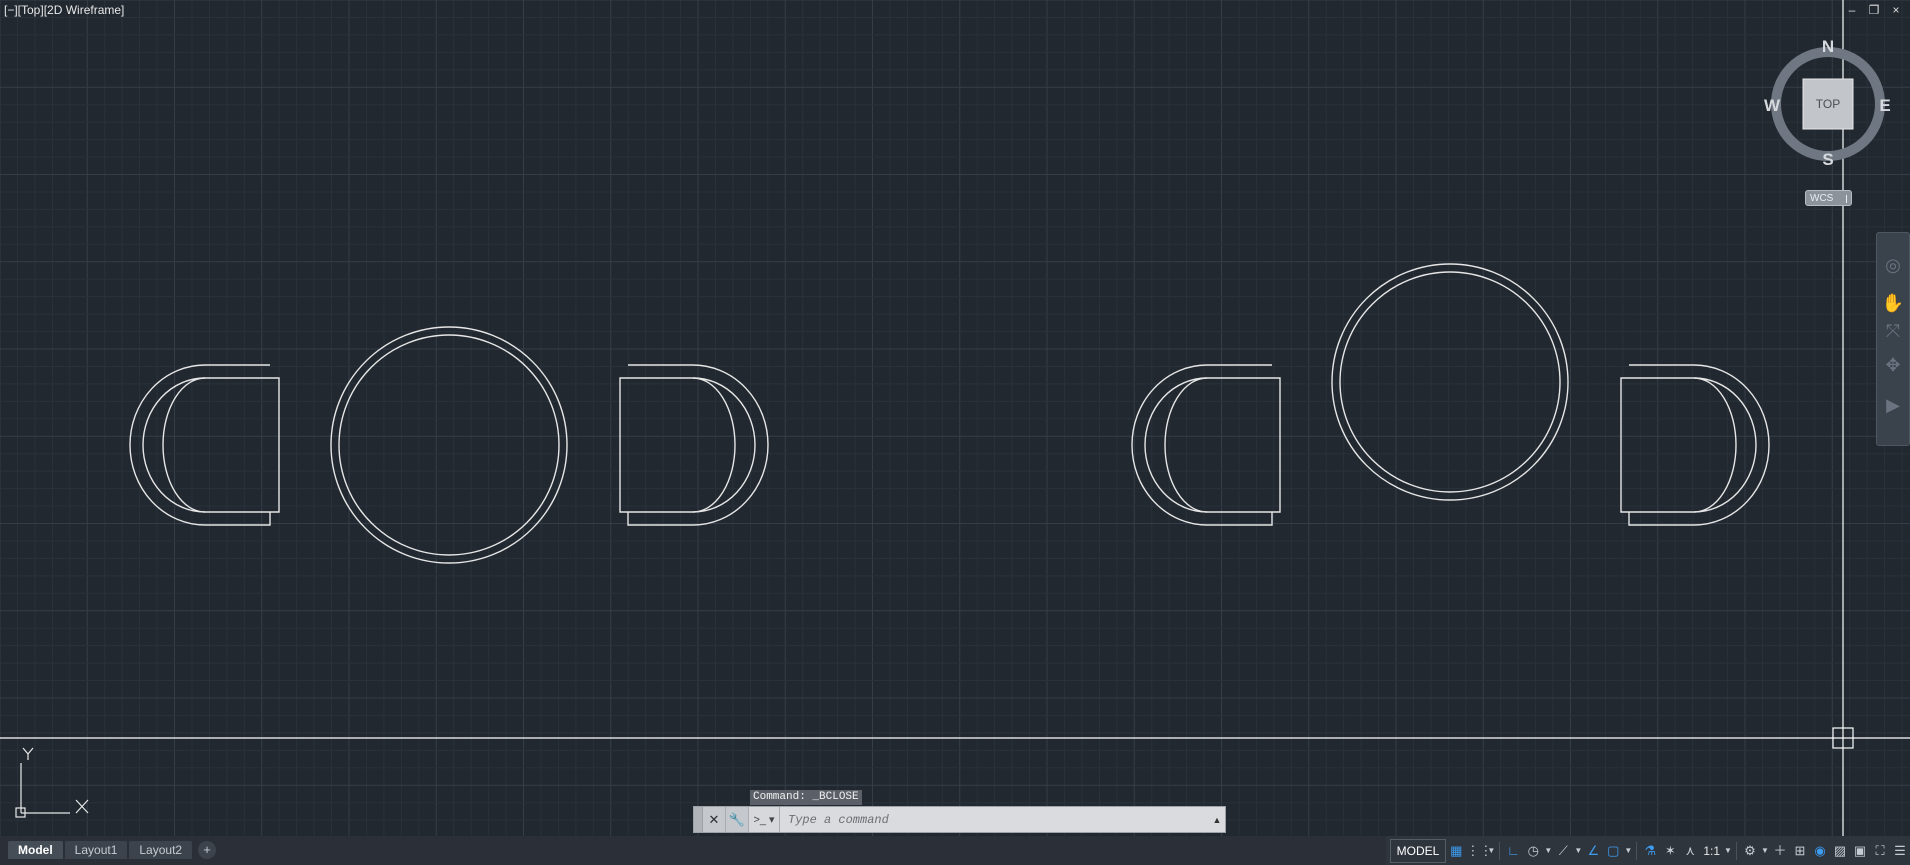 The height and width of the screenshot is (865, 1910). Describe the element at coordinates (1893, 265) in the screenshot. I see `steering-wheel-icon: ◎` at that location.